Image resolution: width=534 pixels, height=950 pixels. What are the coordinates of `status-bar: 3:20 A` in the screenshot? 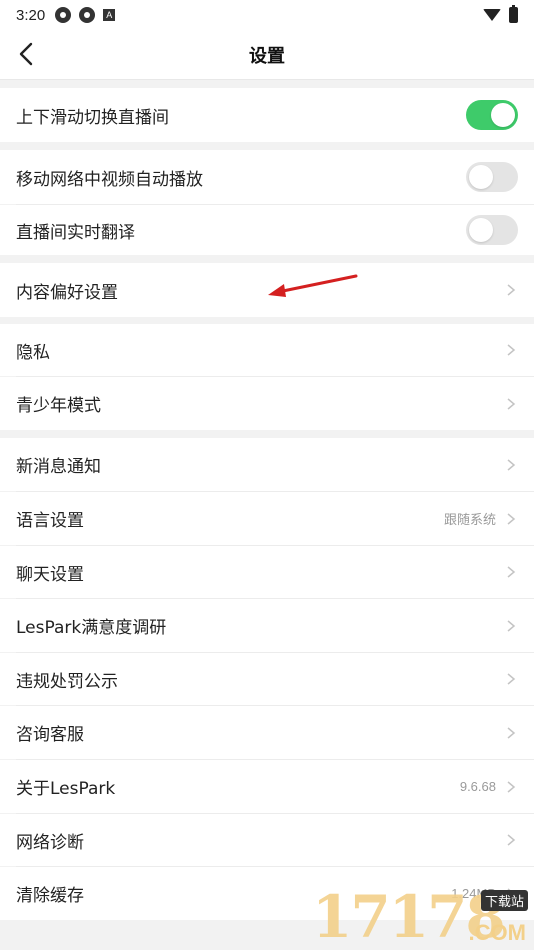 It's located at (267, 15).